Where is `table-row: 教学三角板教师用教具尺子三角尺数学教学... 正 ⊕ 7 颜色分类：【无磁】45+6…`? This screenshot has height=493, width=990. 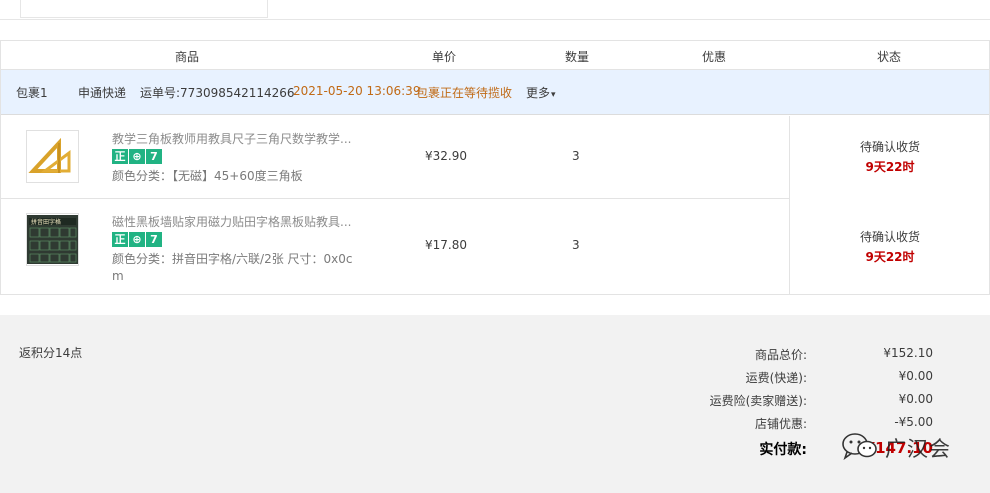 table-row: 教学三角板教师用教具尺子三角尺数学教学... 正 ⊕ 7 颜色分类：【无磁】45+6… is located at coordinates (395, 157).